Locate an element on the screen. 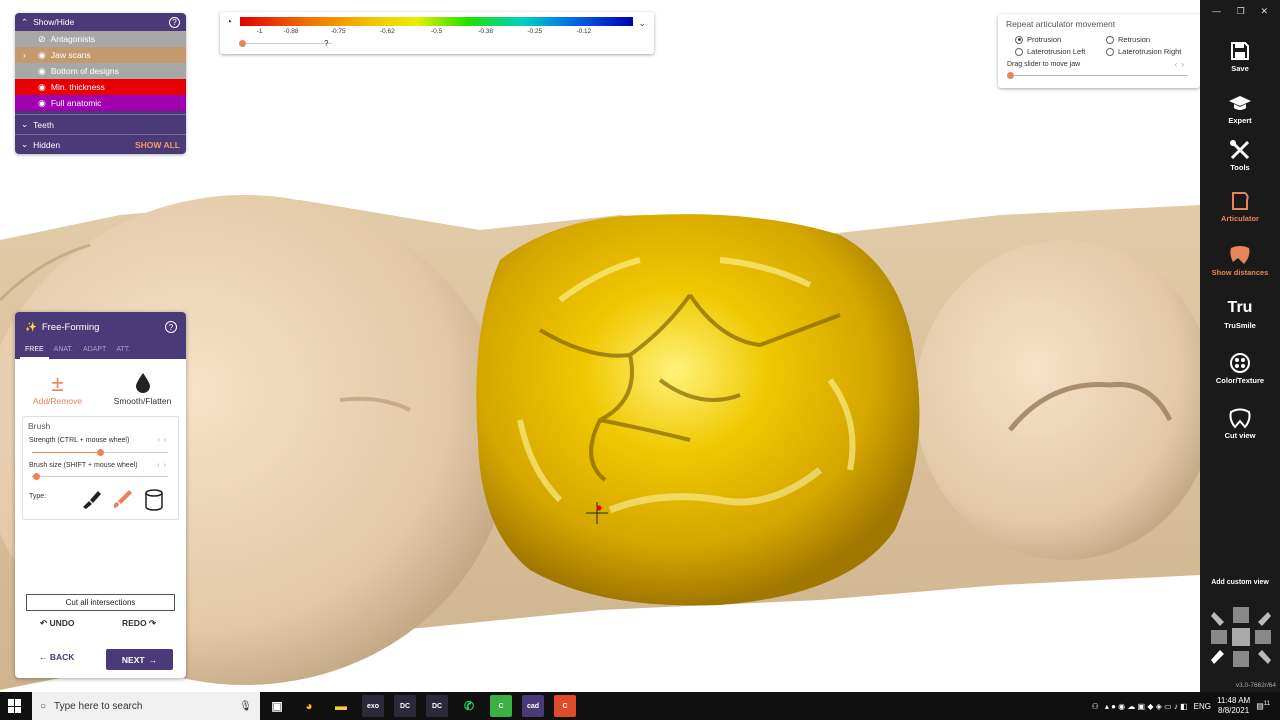 This screenshot has width=1280, height=720. add-custom-view-button: Add custom view is located at coordinates (1240, 582).